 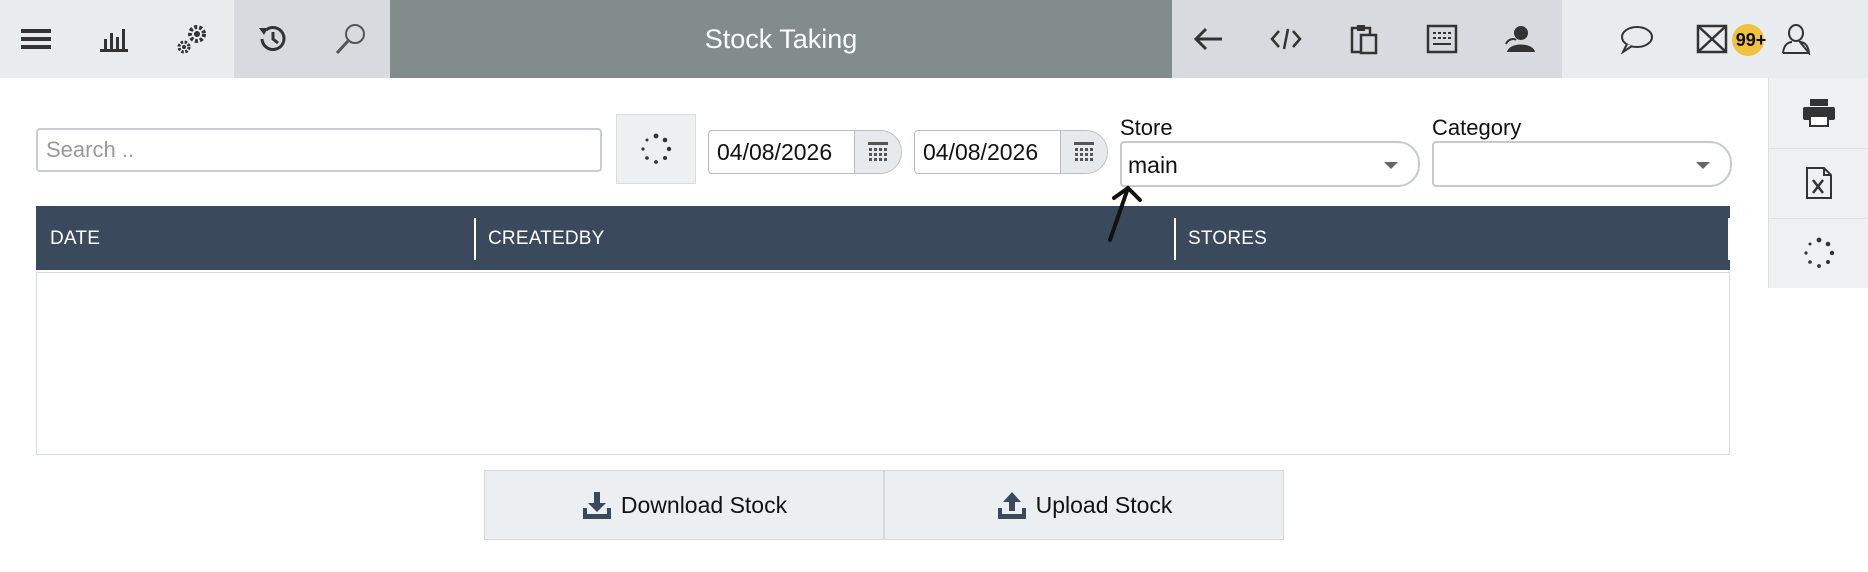 I want to click on gears-icon, so click(x=191, y=39).